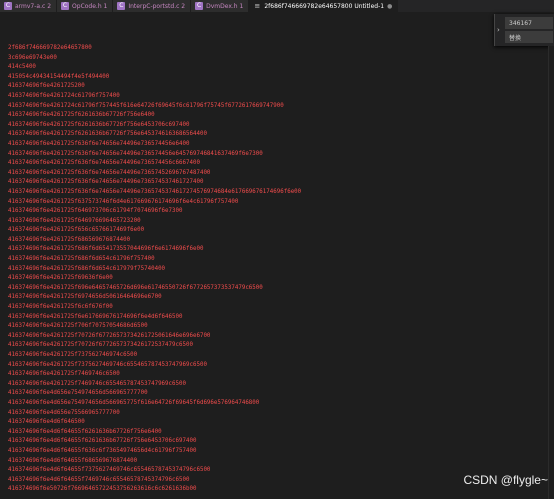  I want to click on tab-untitled-1: ≡ 2f686f746669782e64657800 Untitled-1 ●, so click(324, 6).